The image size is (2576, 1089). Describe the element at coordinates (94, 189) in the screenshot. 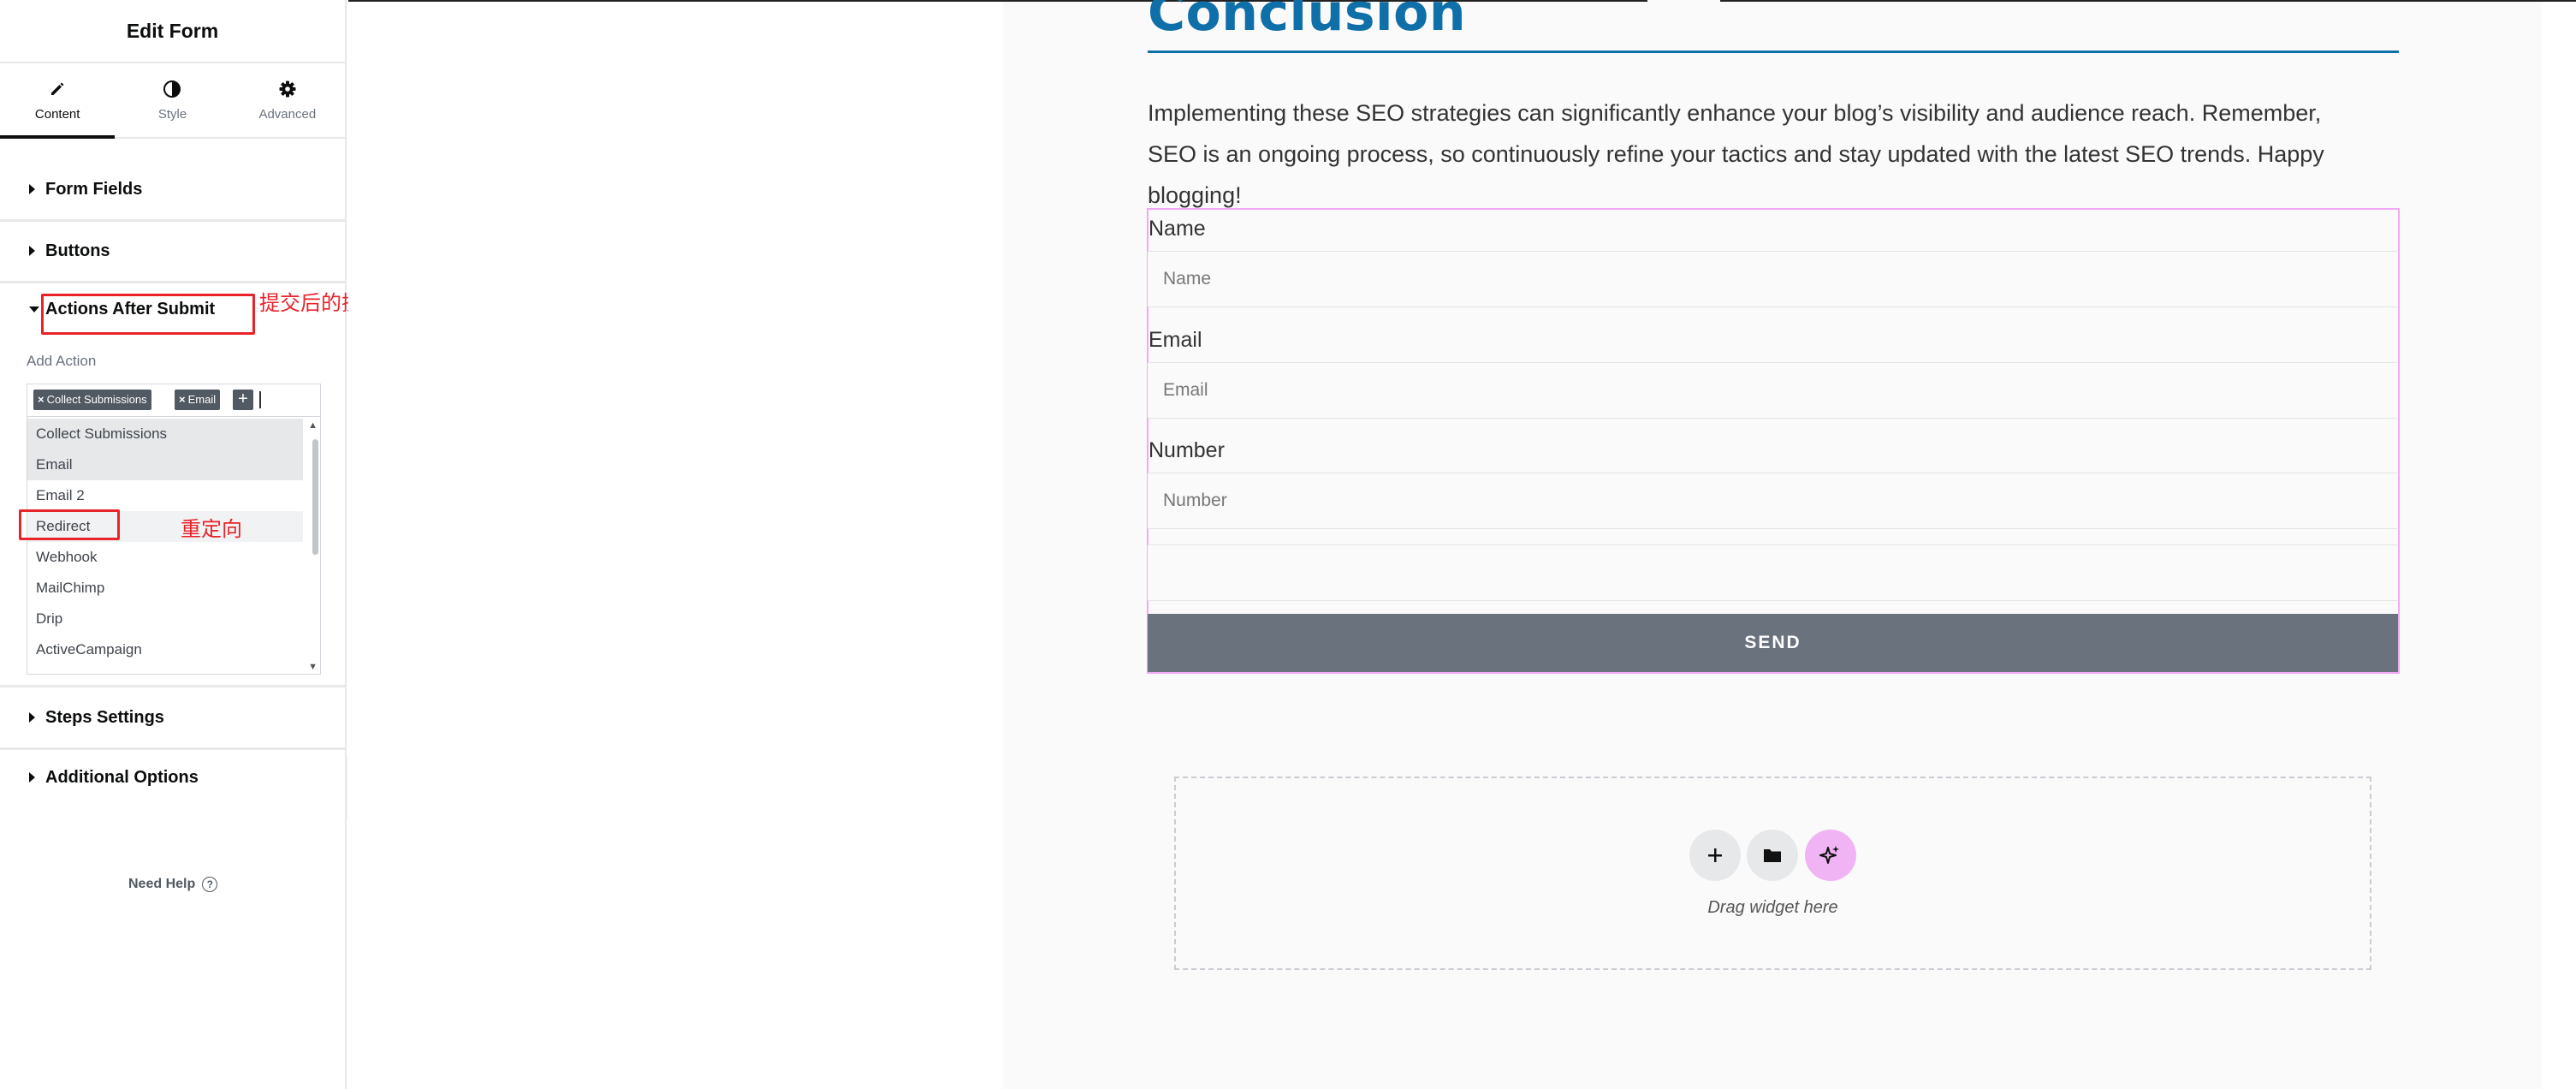

I see `section-form-fields-label: Form Fields` at that location.